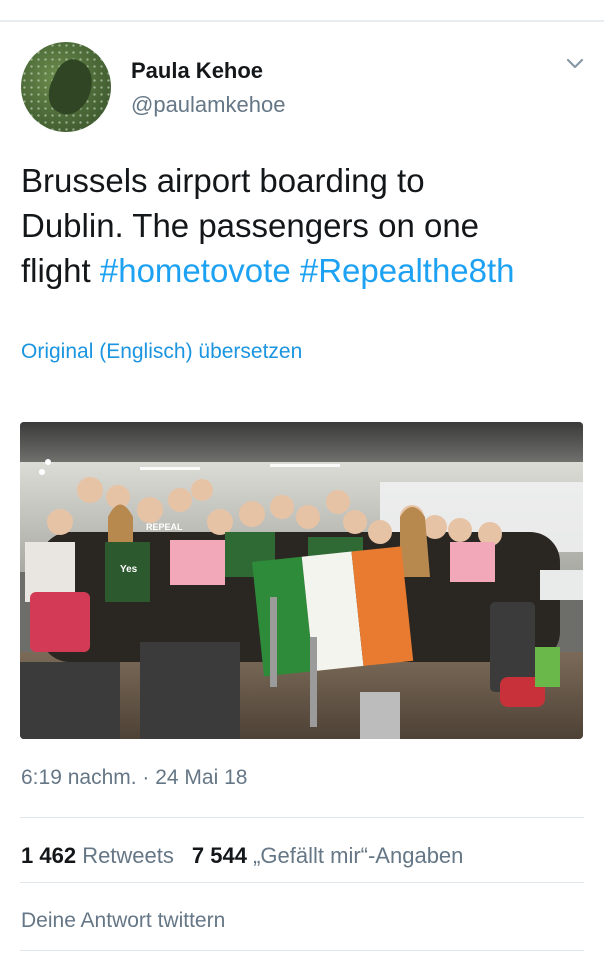  I want to click on top-divider, so click(302, 21).